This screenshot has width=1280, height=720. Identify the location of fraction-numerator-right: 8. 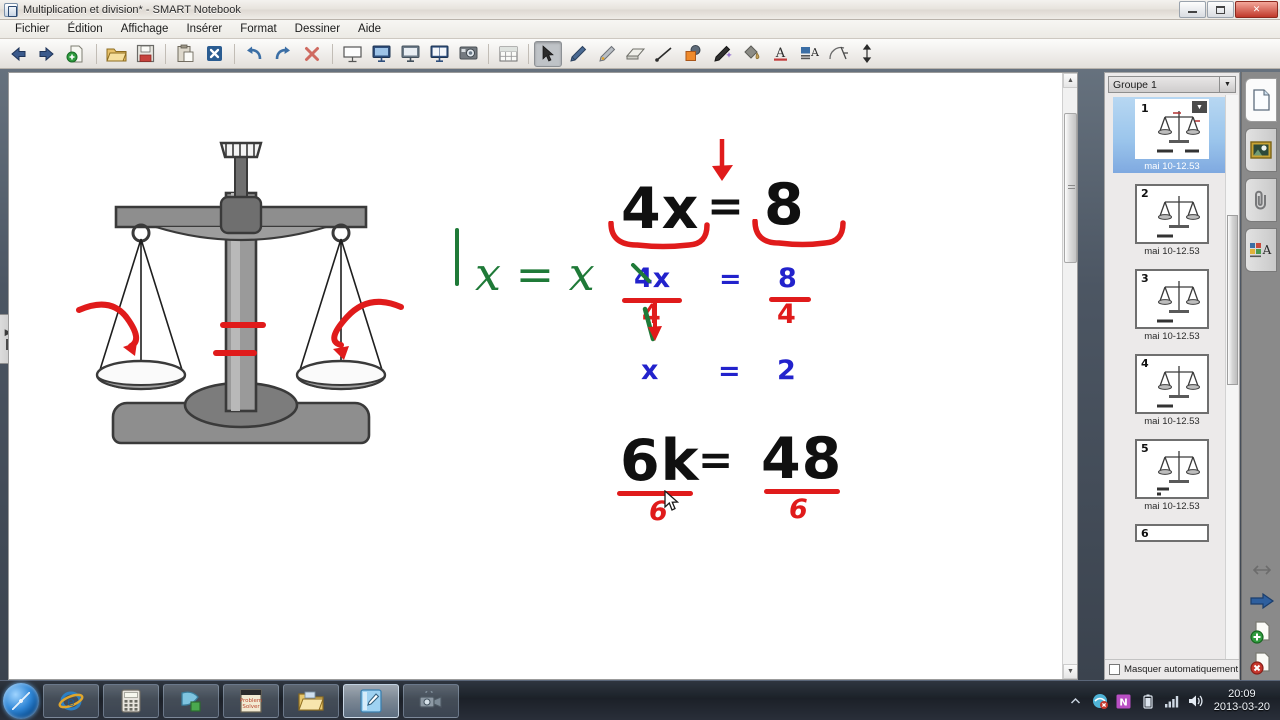
(787, 278).